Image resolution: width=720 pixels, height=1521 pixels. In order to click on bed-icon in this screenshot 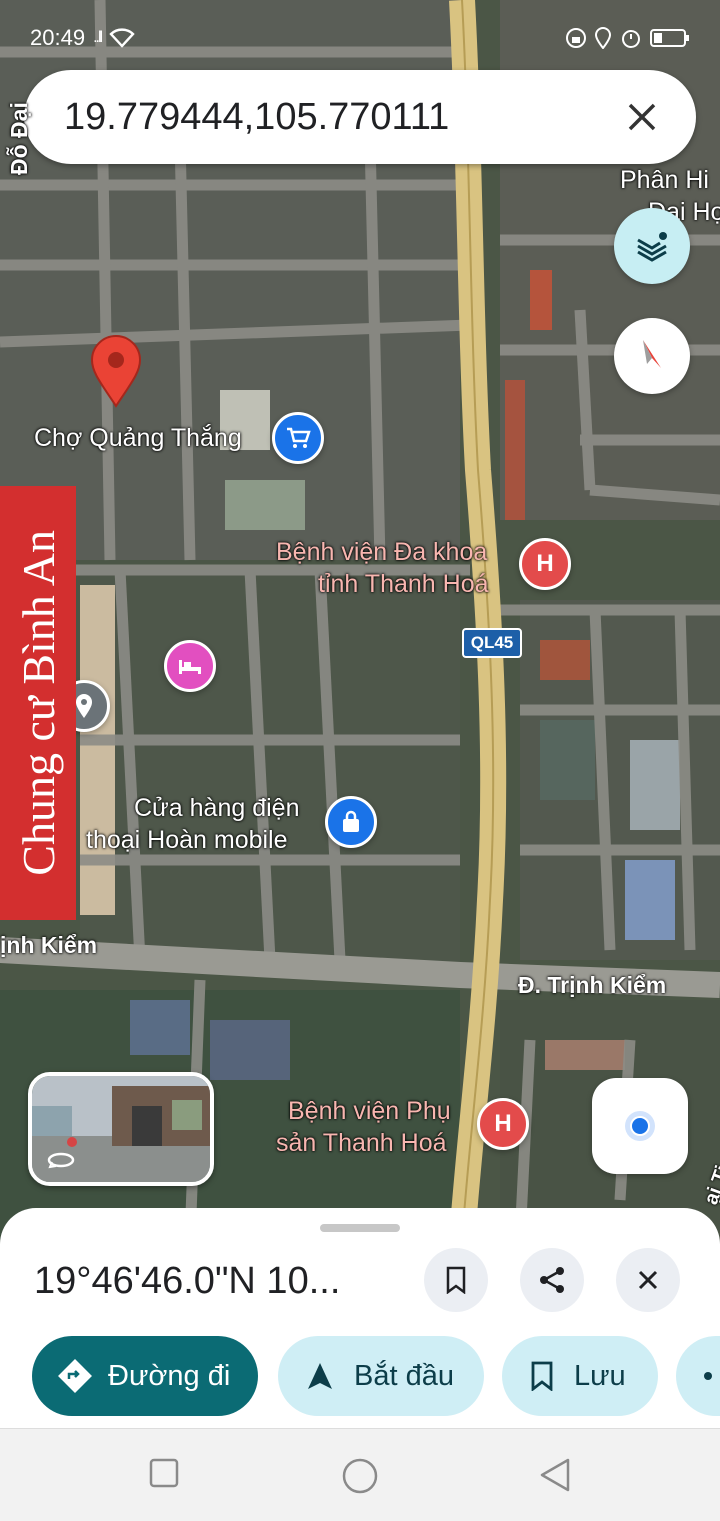, I will do `click(190, 667)`.